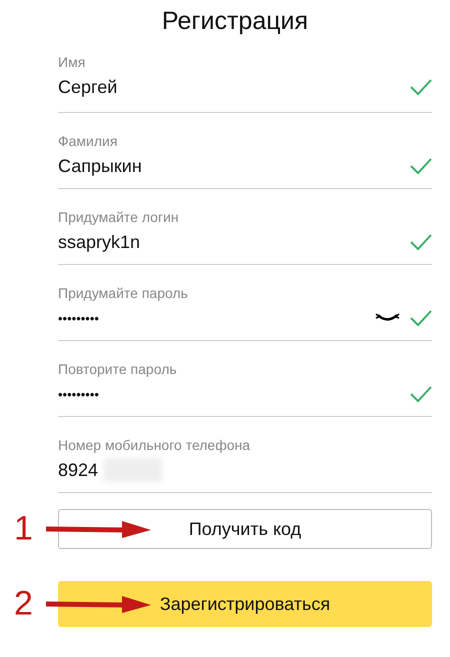  Describe the element at coordinates (99, 242) in the screenshot. I see `field-value: ssapryk1n` at that location.